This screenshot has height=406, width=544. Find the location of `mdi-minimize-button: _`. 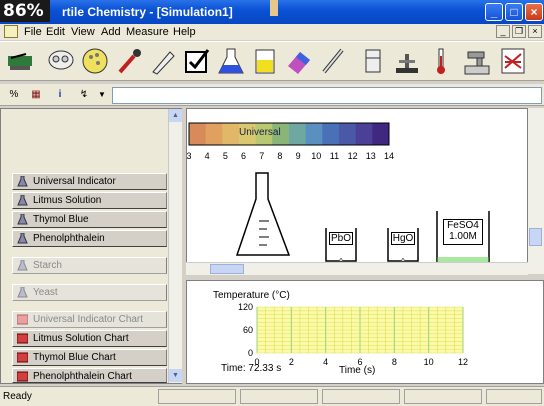

mdi-minimize-button: _ is located at coordinates (503, 31).